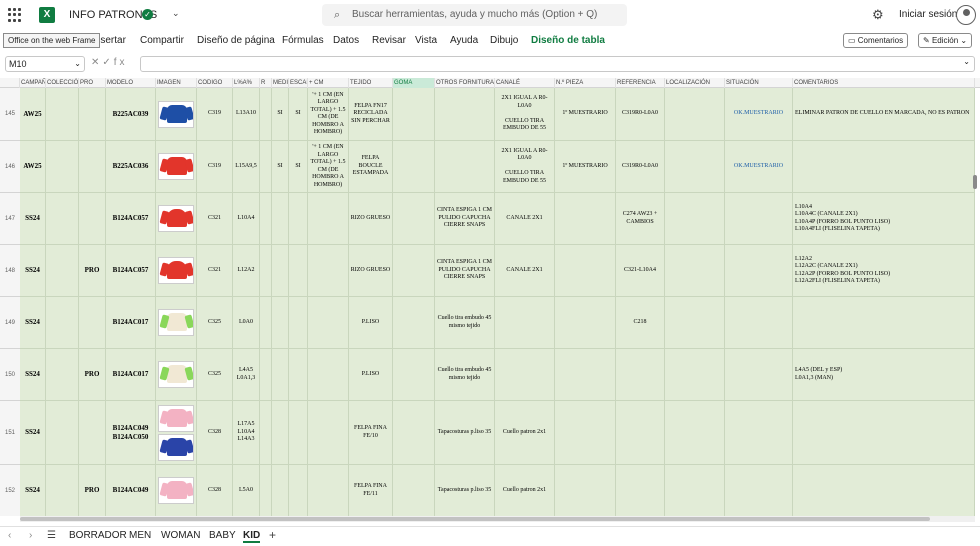 This screenshot has height=546, width=980. I want to click on column-header: REFERENCIA, so click(640, 83).